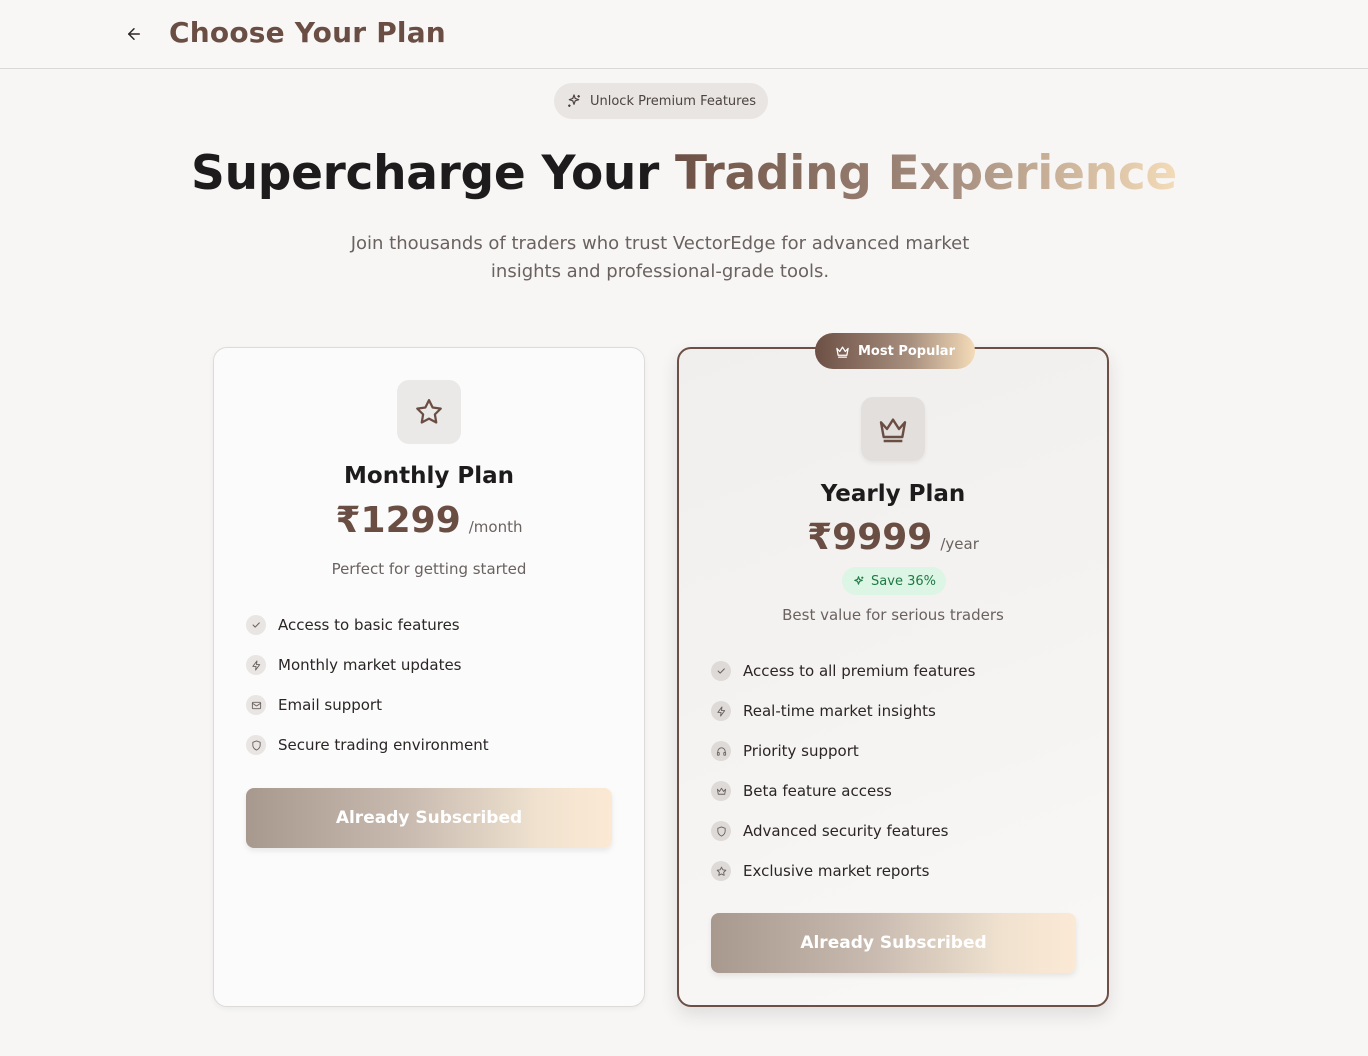  I want to click on feature-label: Access to basic features, so click(369, 625).